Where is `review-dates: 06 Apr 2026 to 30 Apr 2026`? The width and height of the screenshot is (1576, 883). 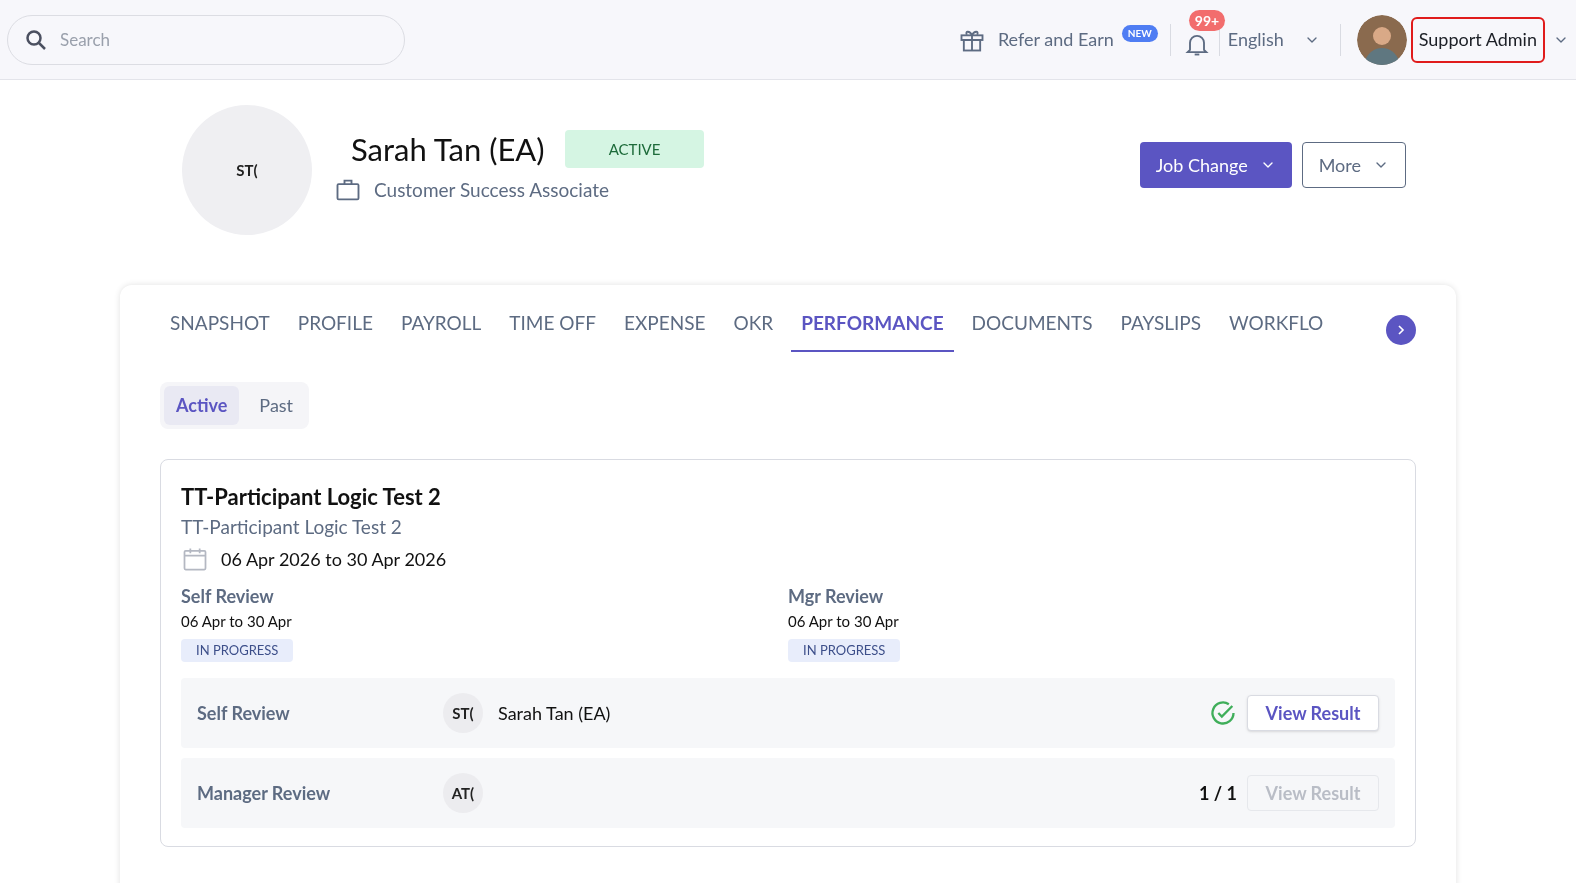 review-dates: 06 Apr 2026 to 30 Apr 2026 is located at coordinates (334, 559).